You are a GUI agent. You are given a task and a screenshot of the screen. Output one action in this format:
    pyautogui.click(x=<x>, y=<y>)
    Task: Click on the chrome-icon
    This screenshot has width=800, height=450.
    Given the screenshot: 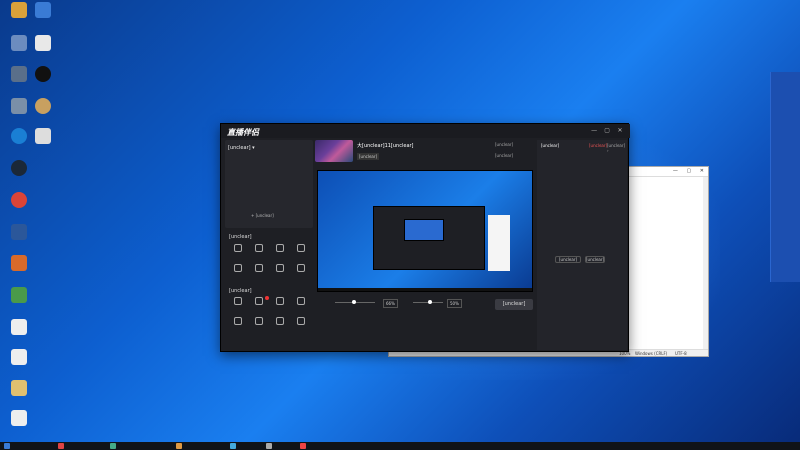 What is the action you would take?
    pyautogui.click(x=19, y=200)
    